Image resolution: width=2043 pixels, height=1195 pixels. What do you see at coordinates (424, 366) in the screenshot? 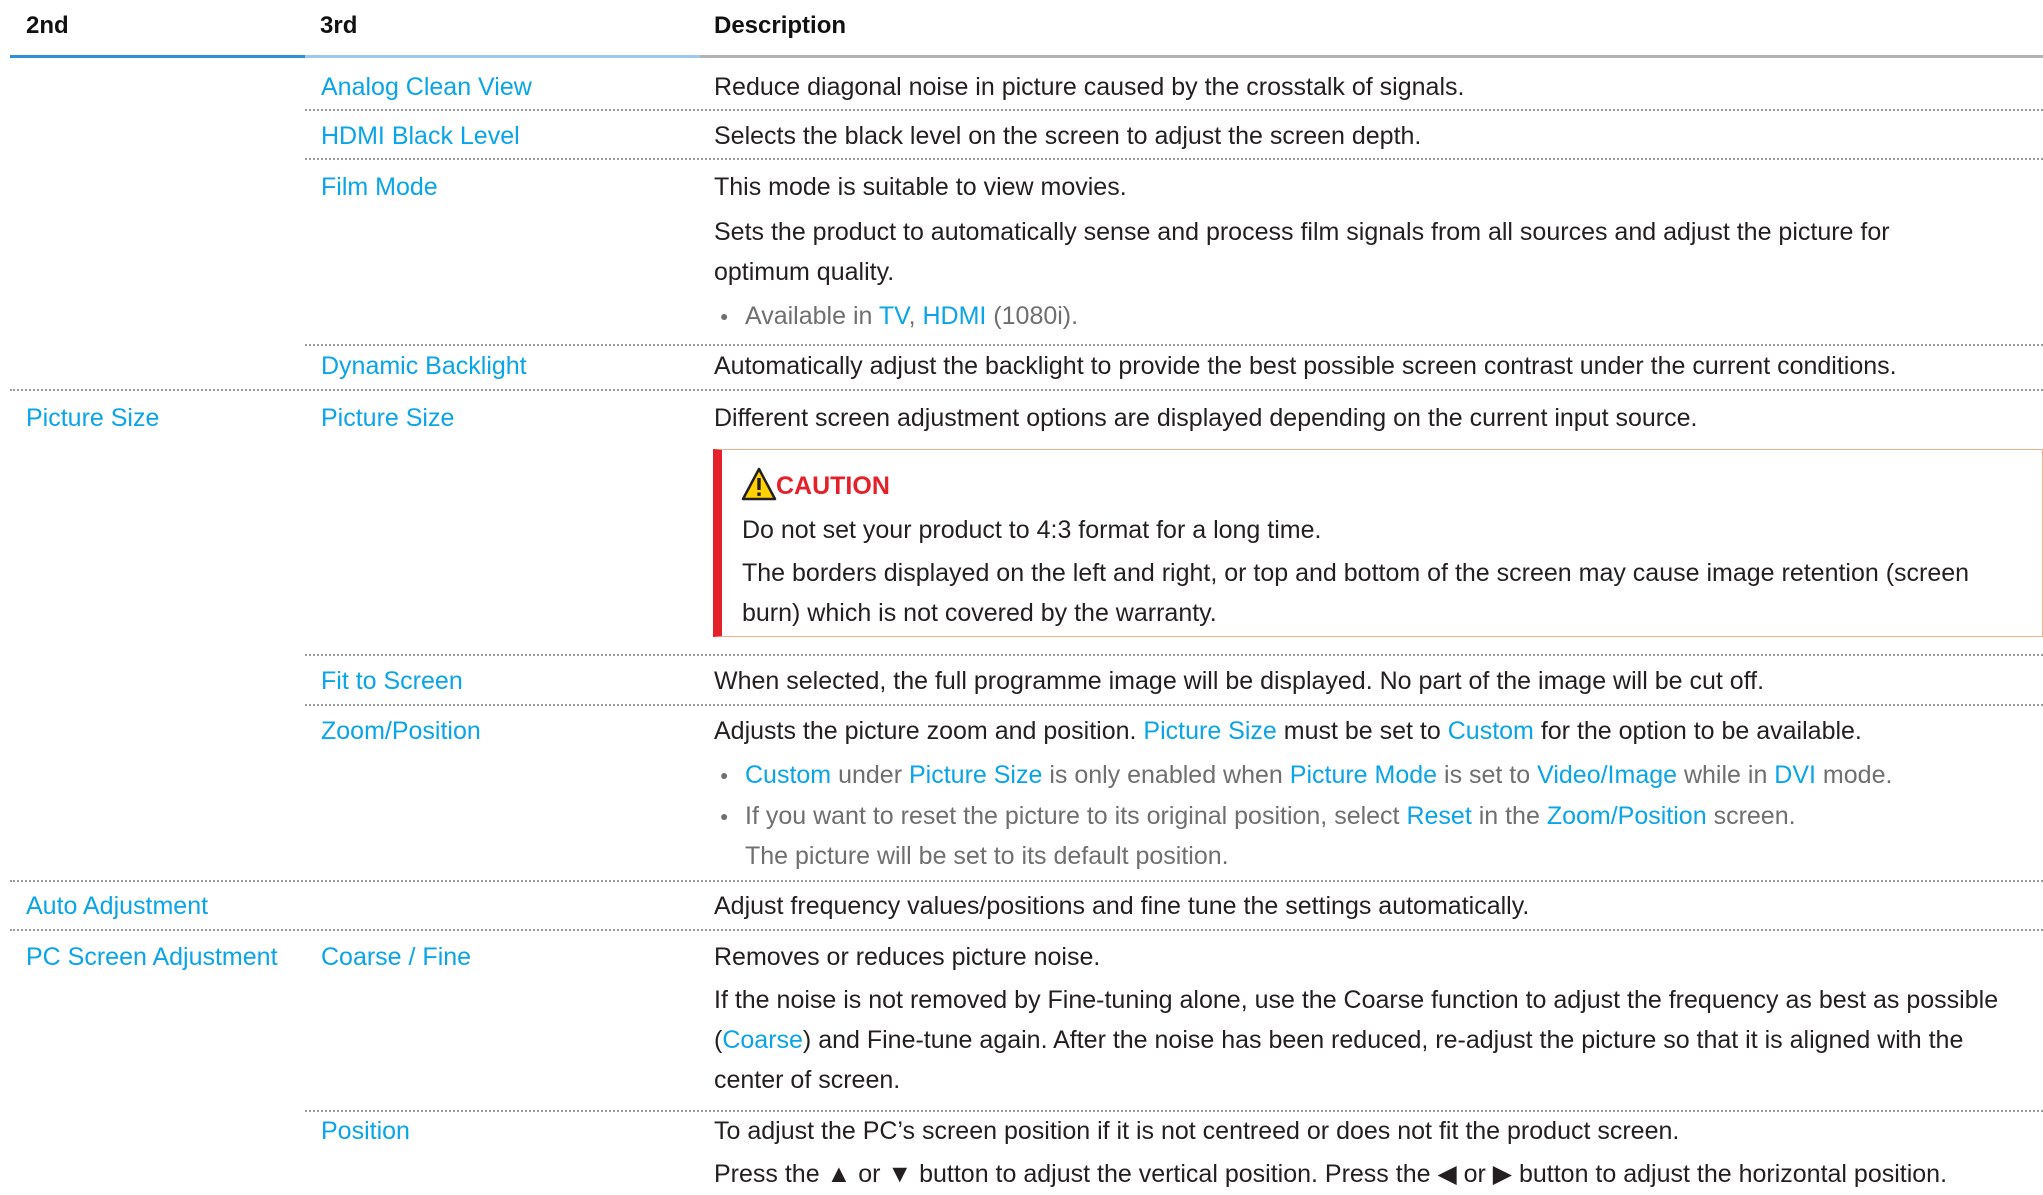
I see `third-dynamic-backlight: Dynamic Backlight` at bounding box center [424, 366].